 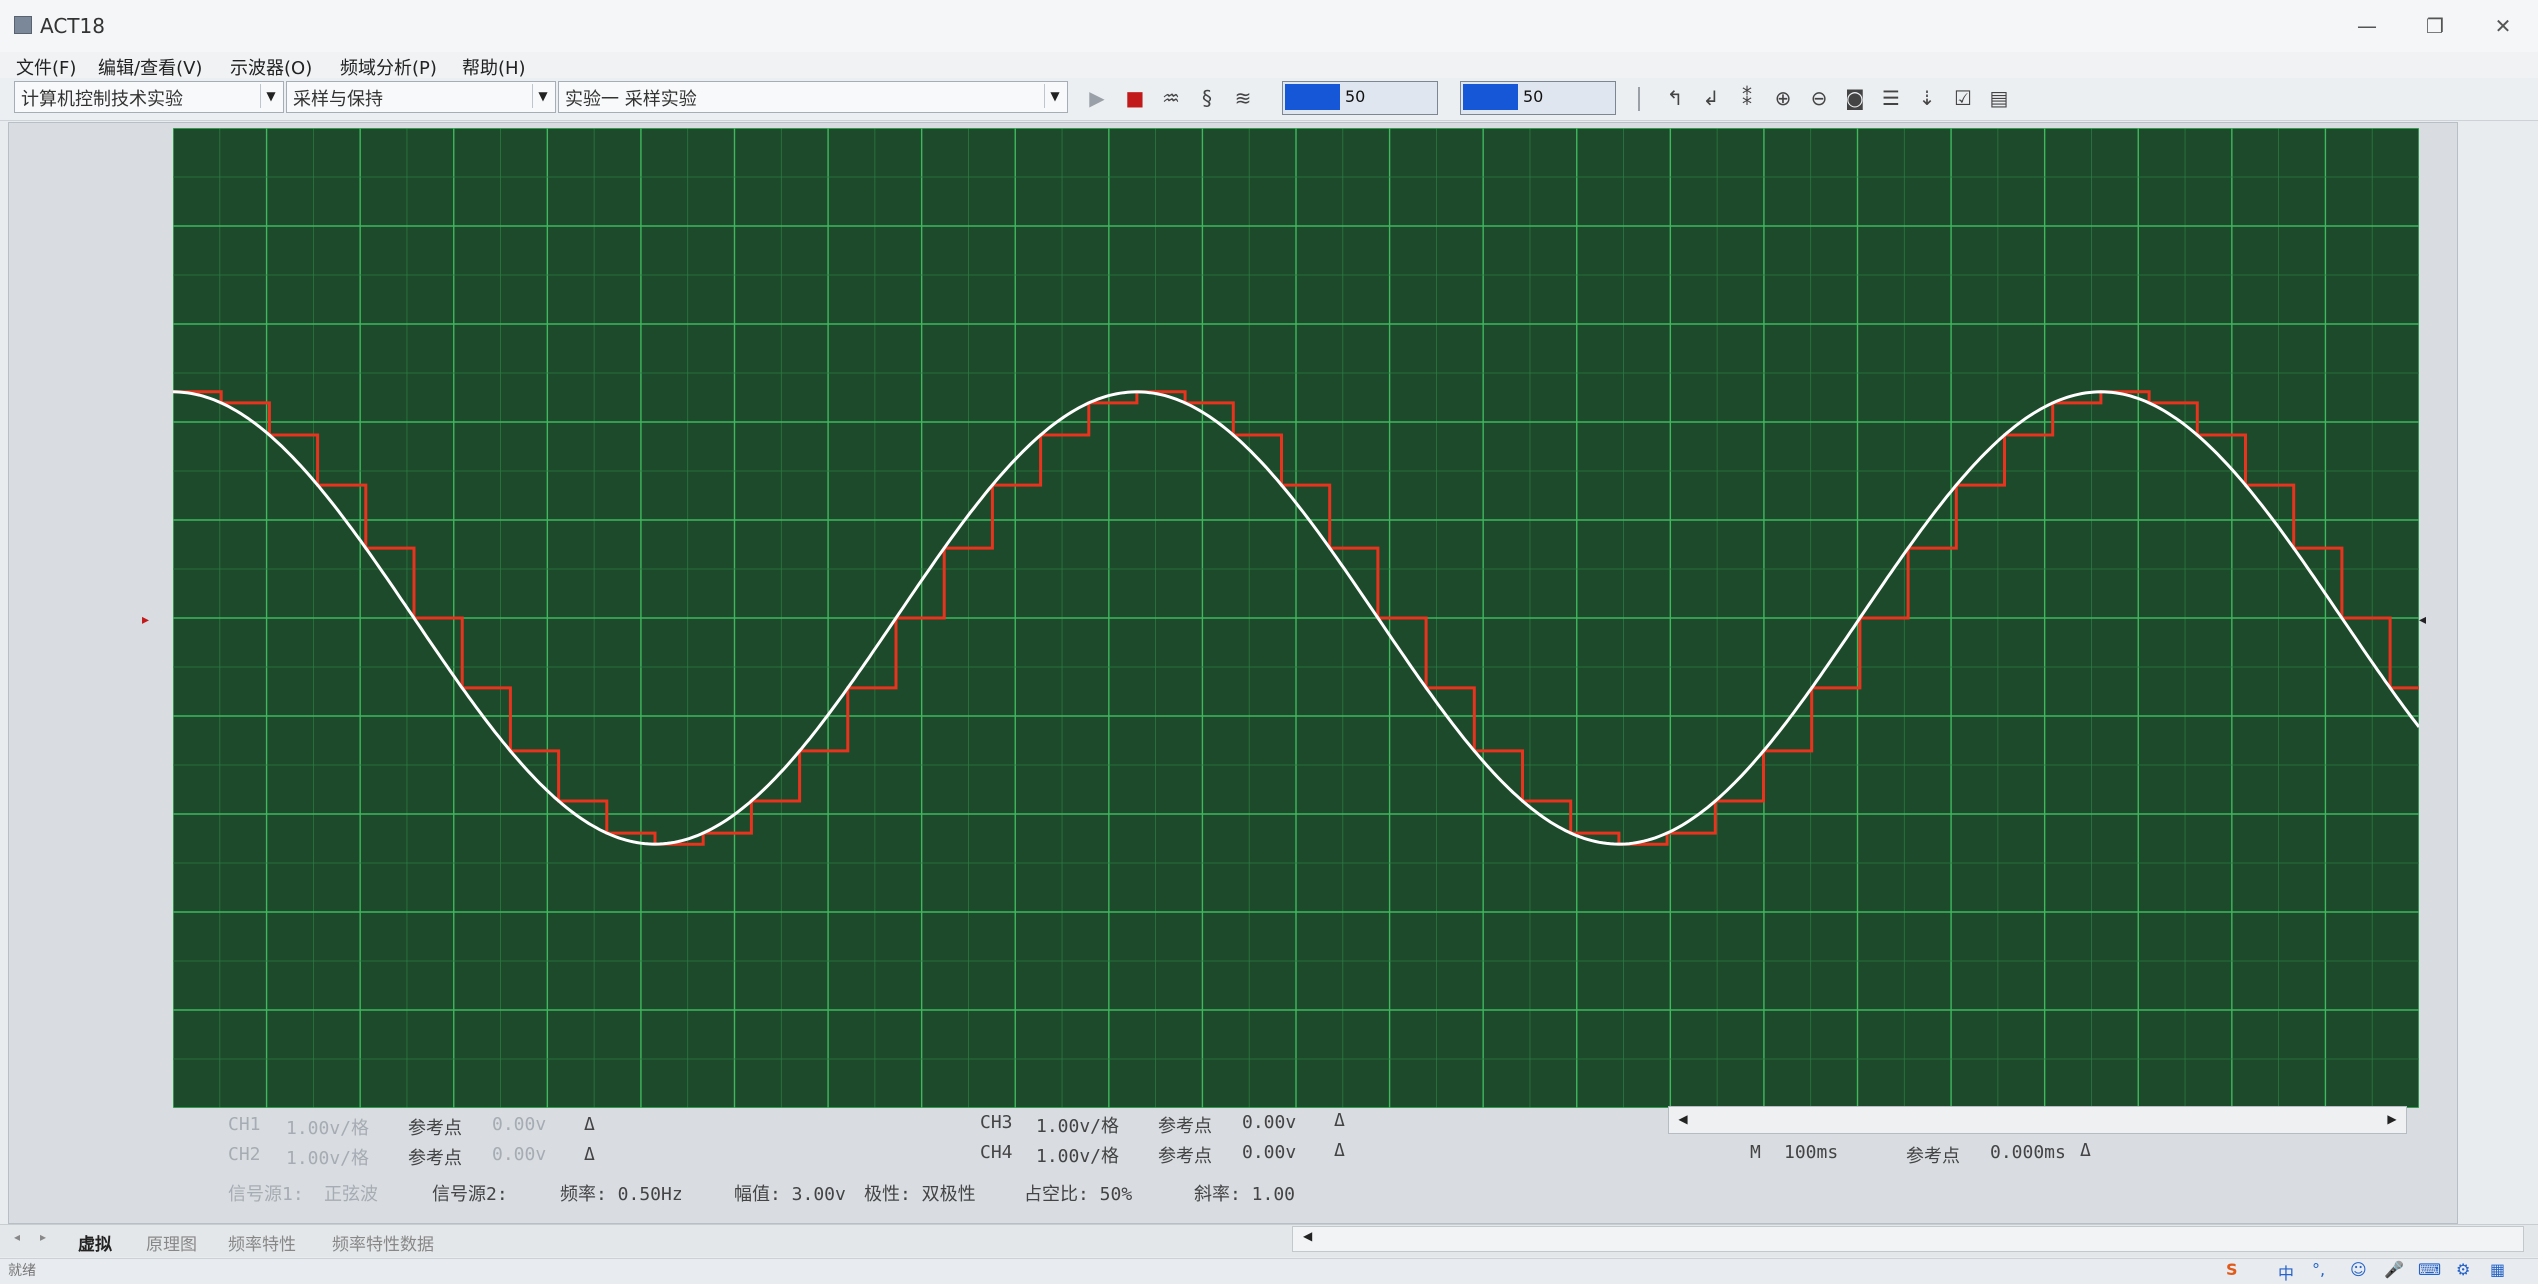 What do you see at coordinates (435, 1128) in the screenshot?
I see `ch1-ref-label: 参考点` at bounding box center [435, 1128].